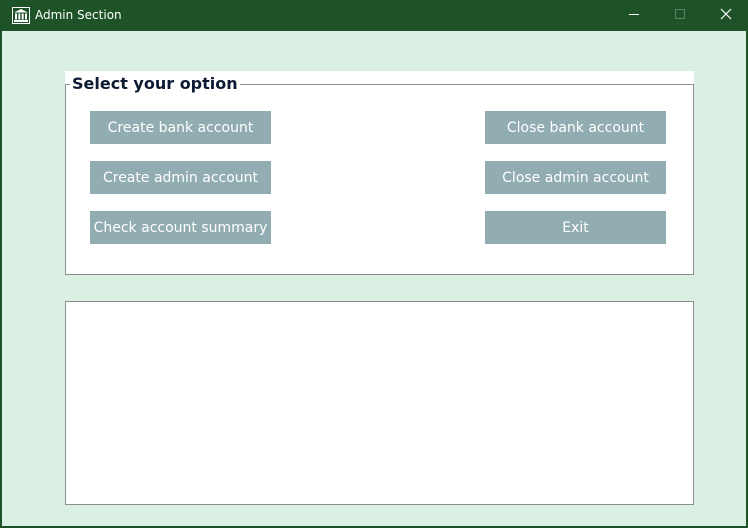 Image resolution: width=748 pixels, height=528 pixels. I want to click on check-account-summary-button: Check account summary, so click(180, 227).